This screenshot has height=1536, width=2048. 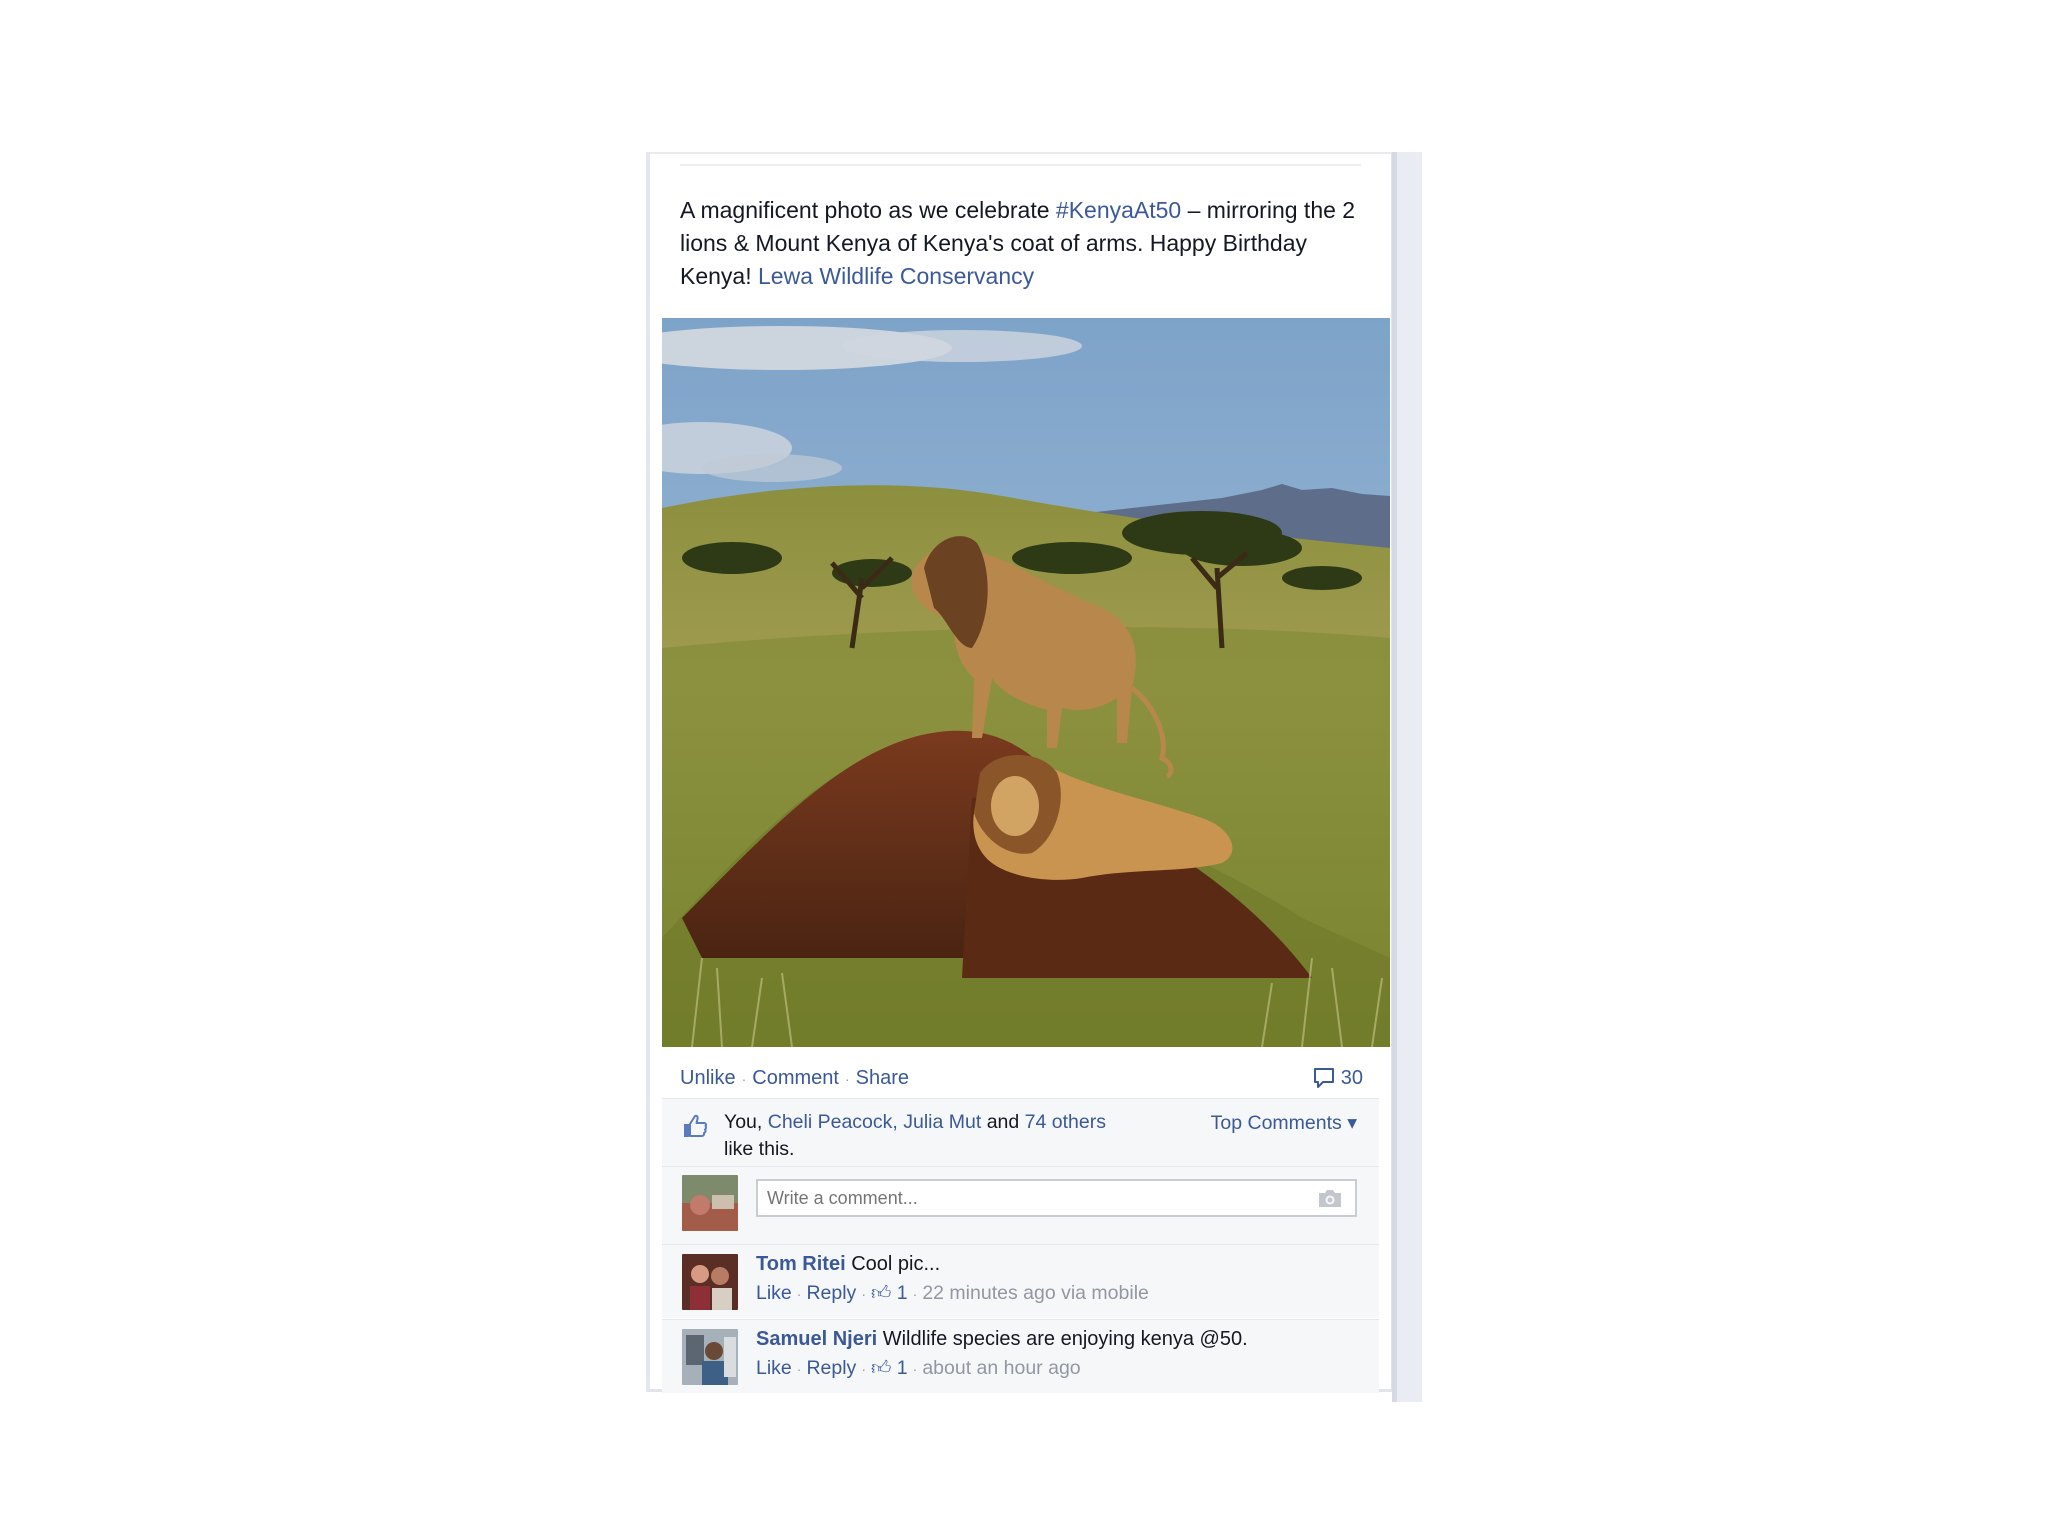 I want to click on likes-suffix: like this., so click(x=759, y=1149).